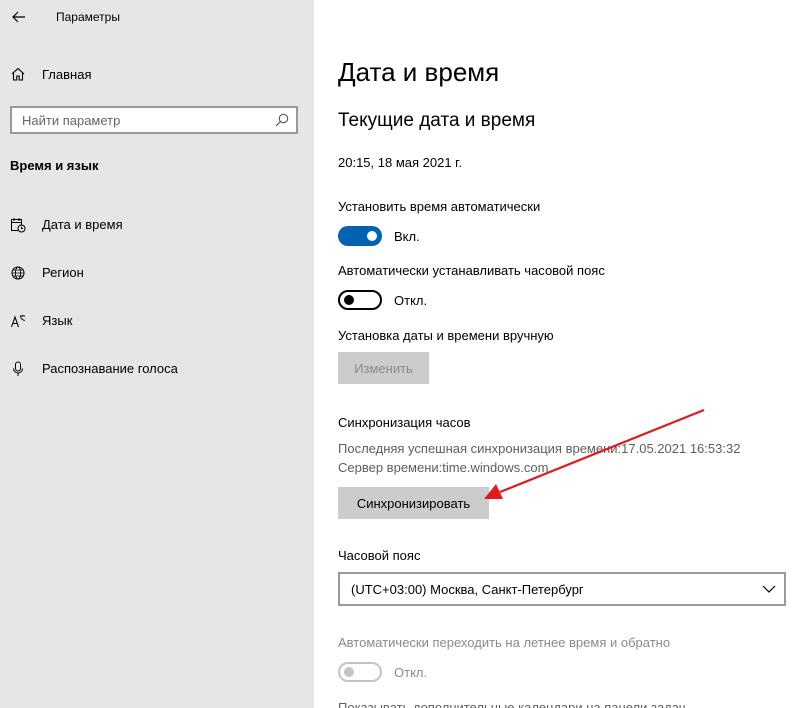 Image resolution: width=795 pixels, height=708 pixels. I want to click on back-button, so click(19, 17).